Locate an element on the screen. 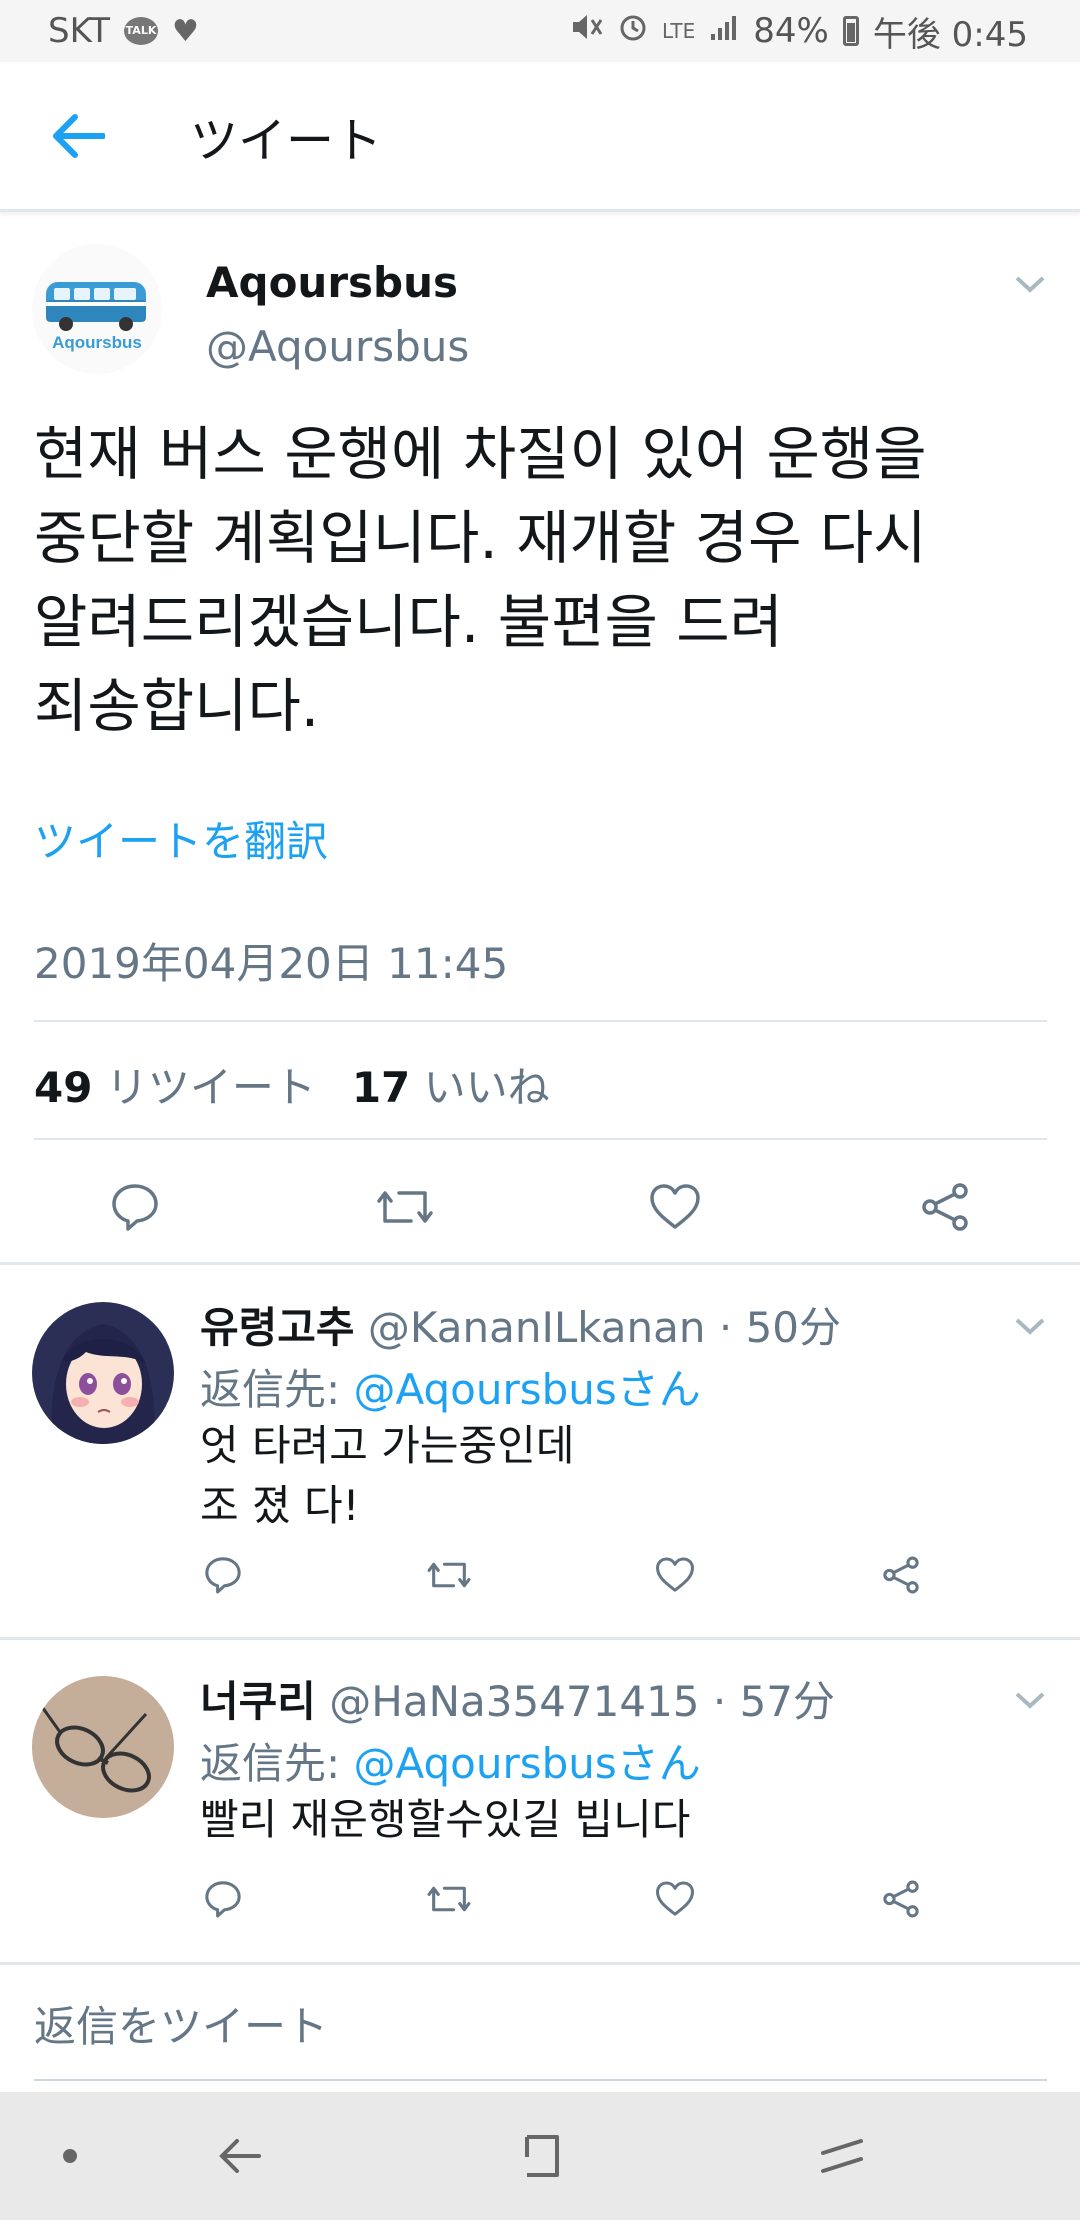 This screenshot has height=2220, width=1080. reply-author-name: 유령고추 is located at coordinates (277, 1327).